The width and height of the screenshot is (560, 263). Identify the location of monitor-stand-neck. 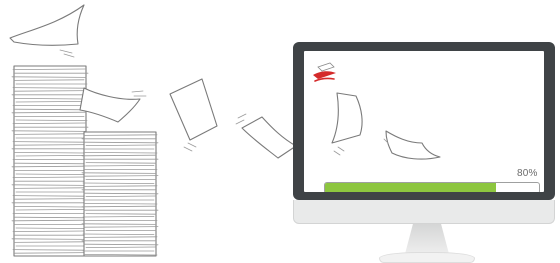
(427, 239).